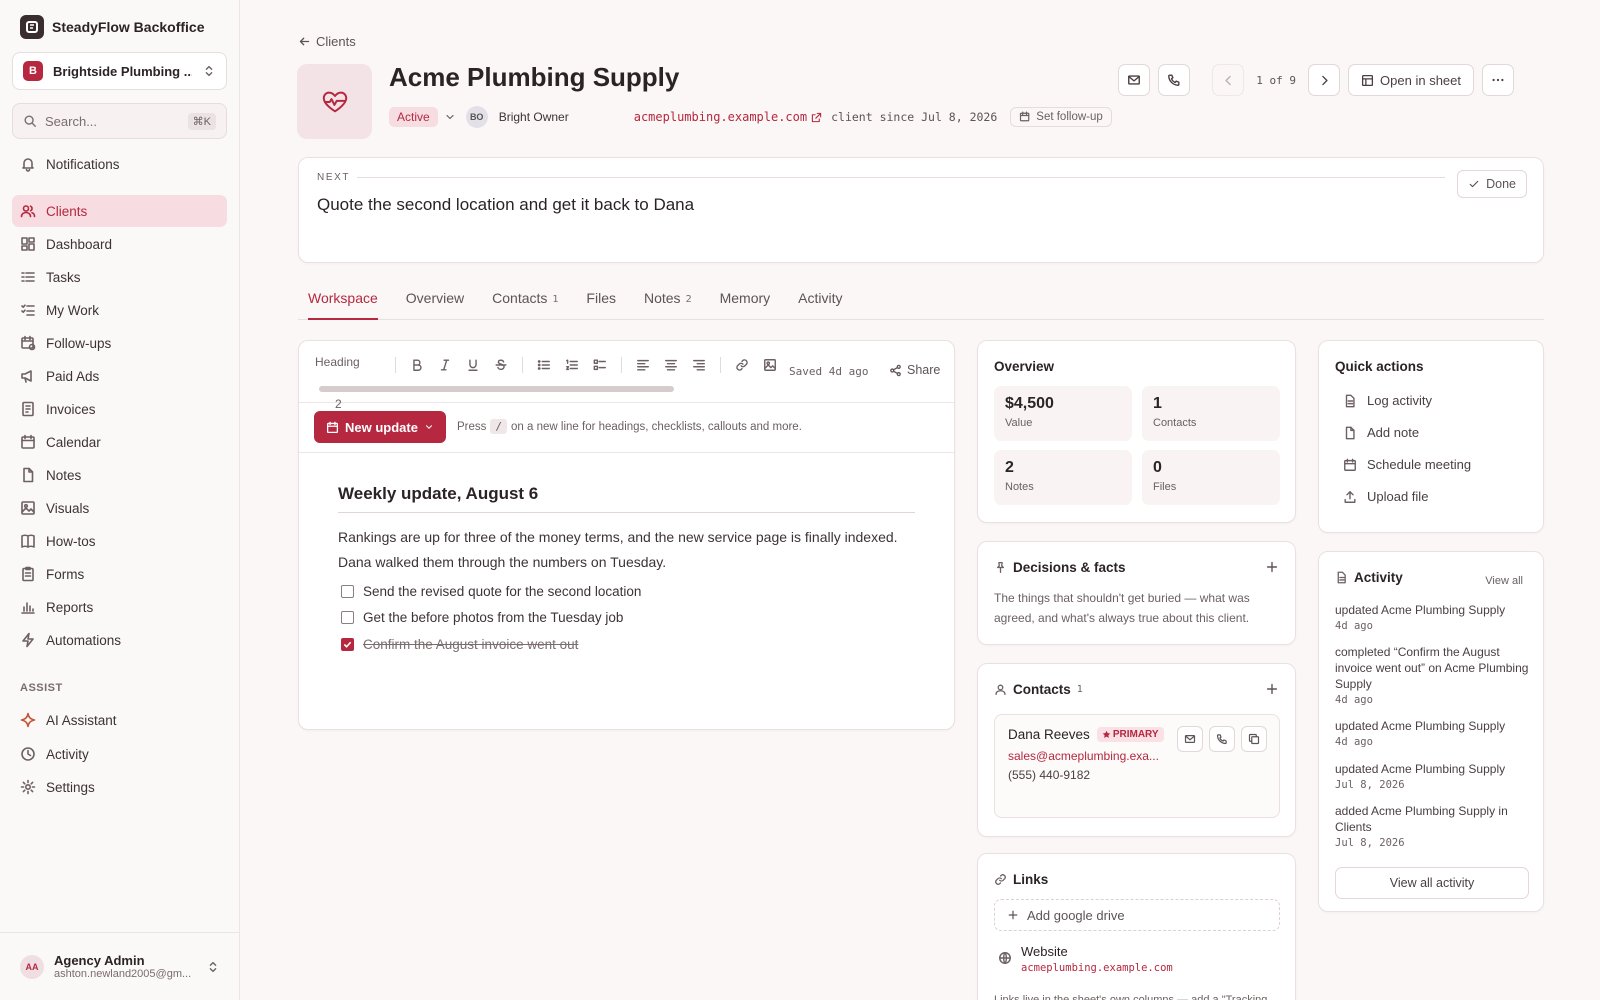 The width and height of the screenshot is (1600, 1000). What do you see at coordinates (1407, 464) in the screenshot?
I see `schedule-meeting-button: Schedule meeting` at bounding box center [1407, 464].